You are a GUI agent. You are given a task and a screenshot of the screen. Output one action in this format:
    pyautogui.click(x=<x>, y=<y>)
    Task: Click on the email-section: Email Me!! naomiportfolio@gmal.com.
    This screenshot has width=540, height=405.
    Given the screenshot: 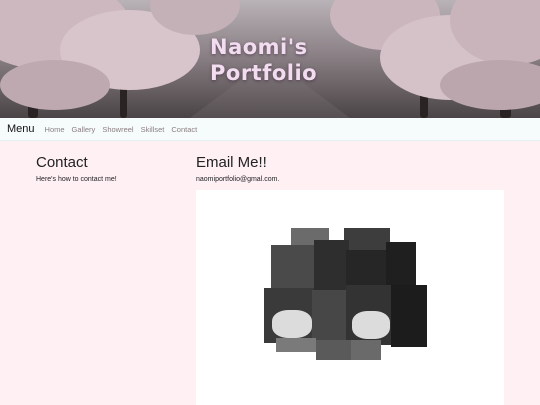 What is the action you would take?
    pyautogui.click(x=351, y=168)
    